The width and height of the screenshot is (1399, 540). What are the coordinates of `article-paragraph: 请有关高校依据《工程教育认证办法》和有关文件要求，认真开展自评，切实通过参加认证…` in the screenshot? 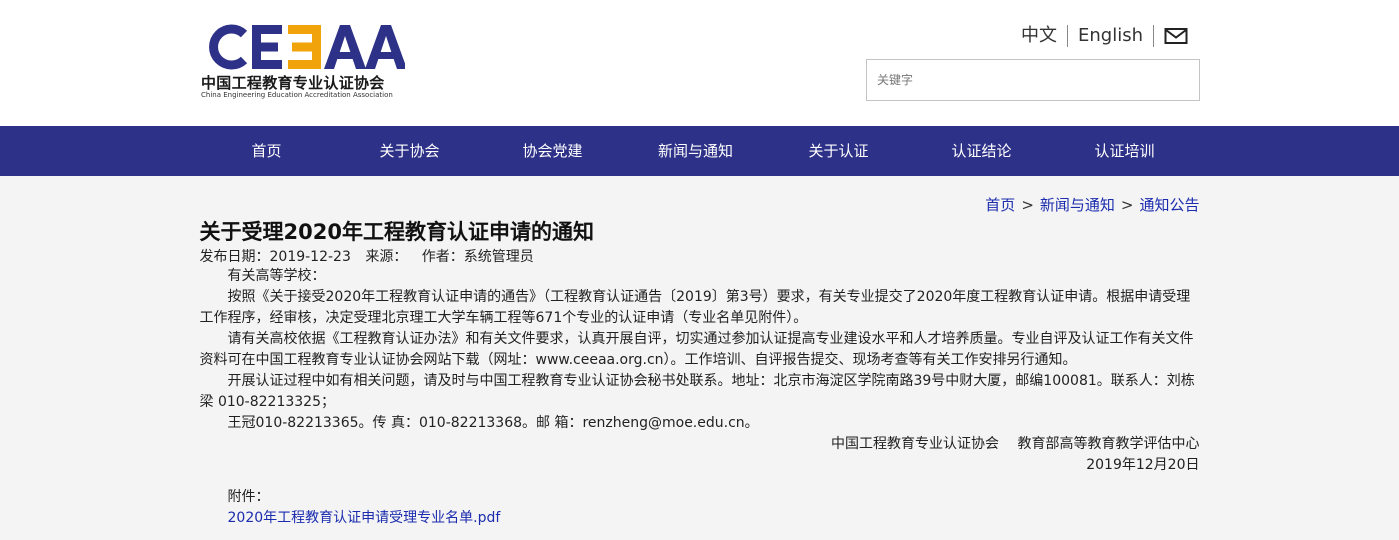 It's located at (696, 349).